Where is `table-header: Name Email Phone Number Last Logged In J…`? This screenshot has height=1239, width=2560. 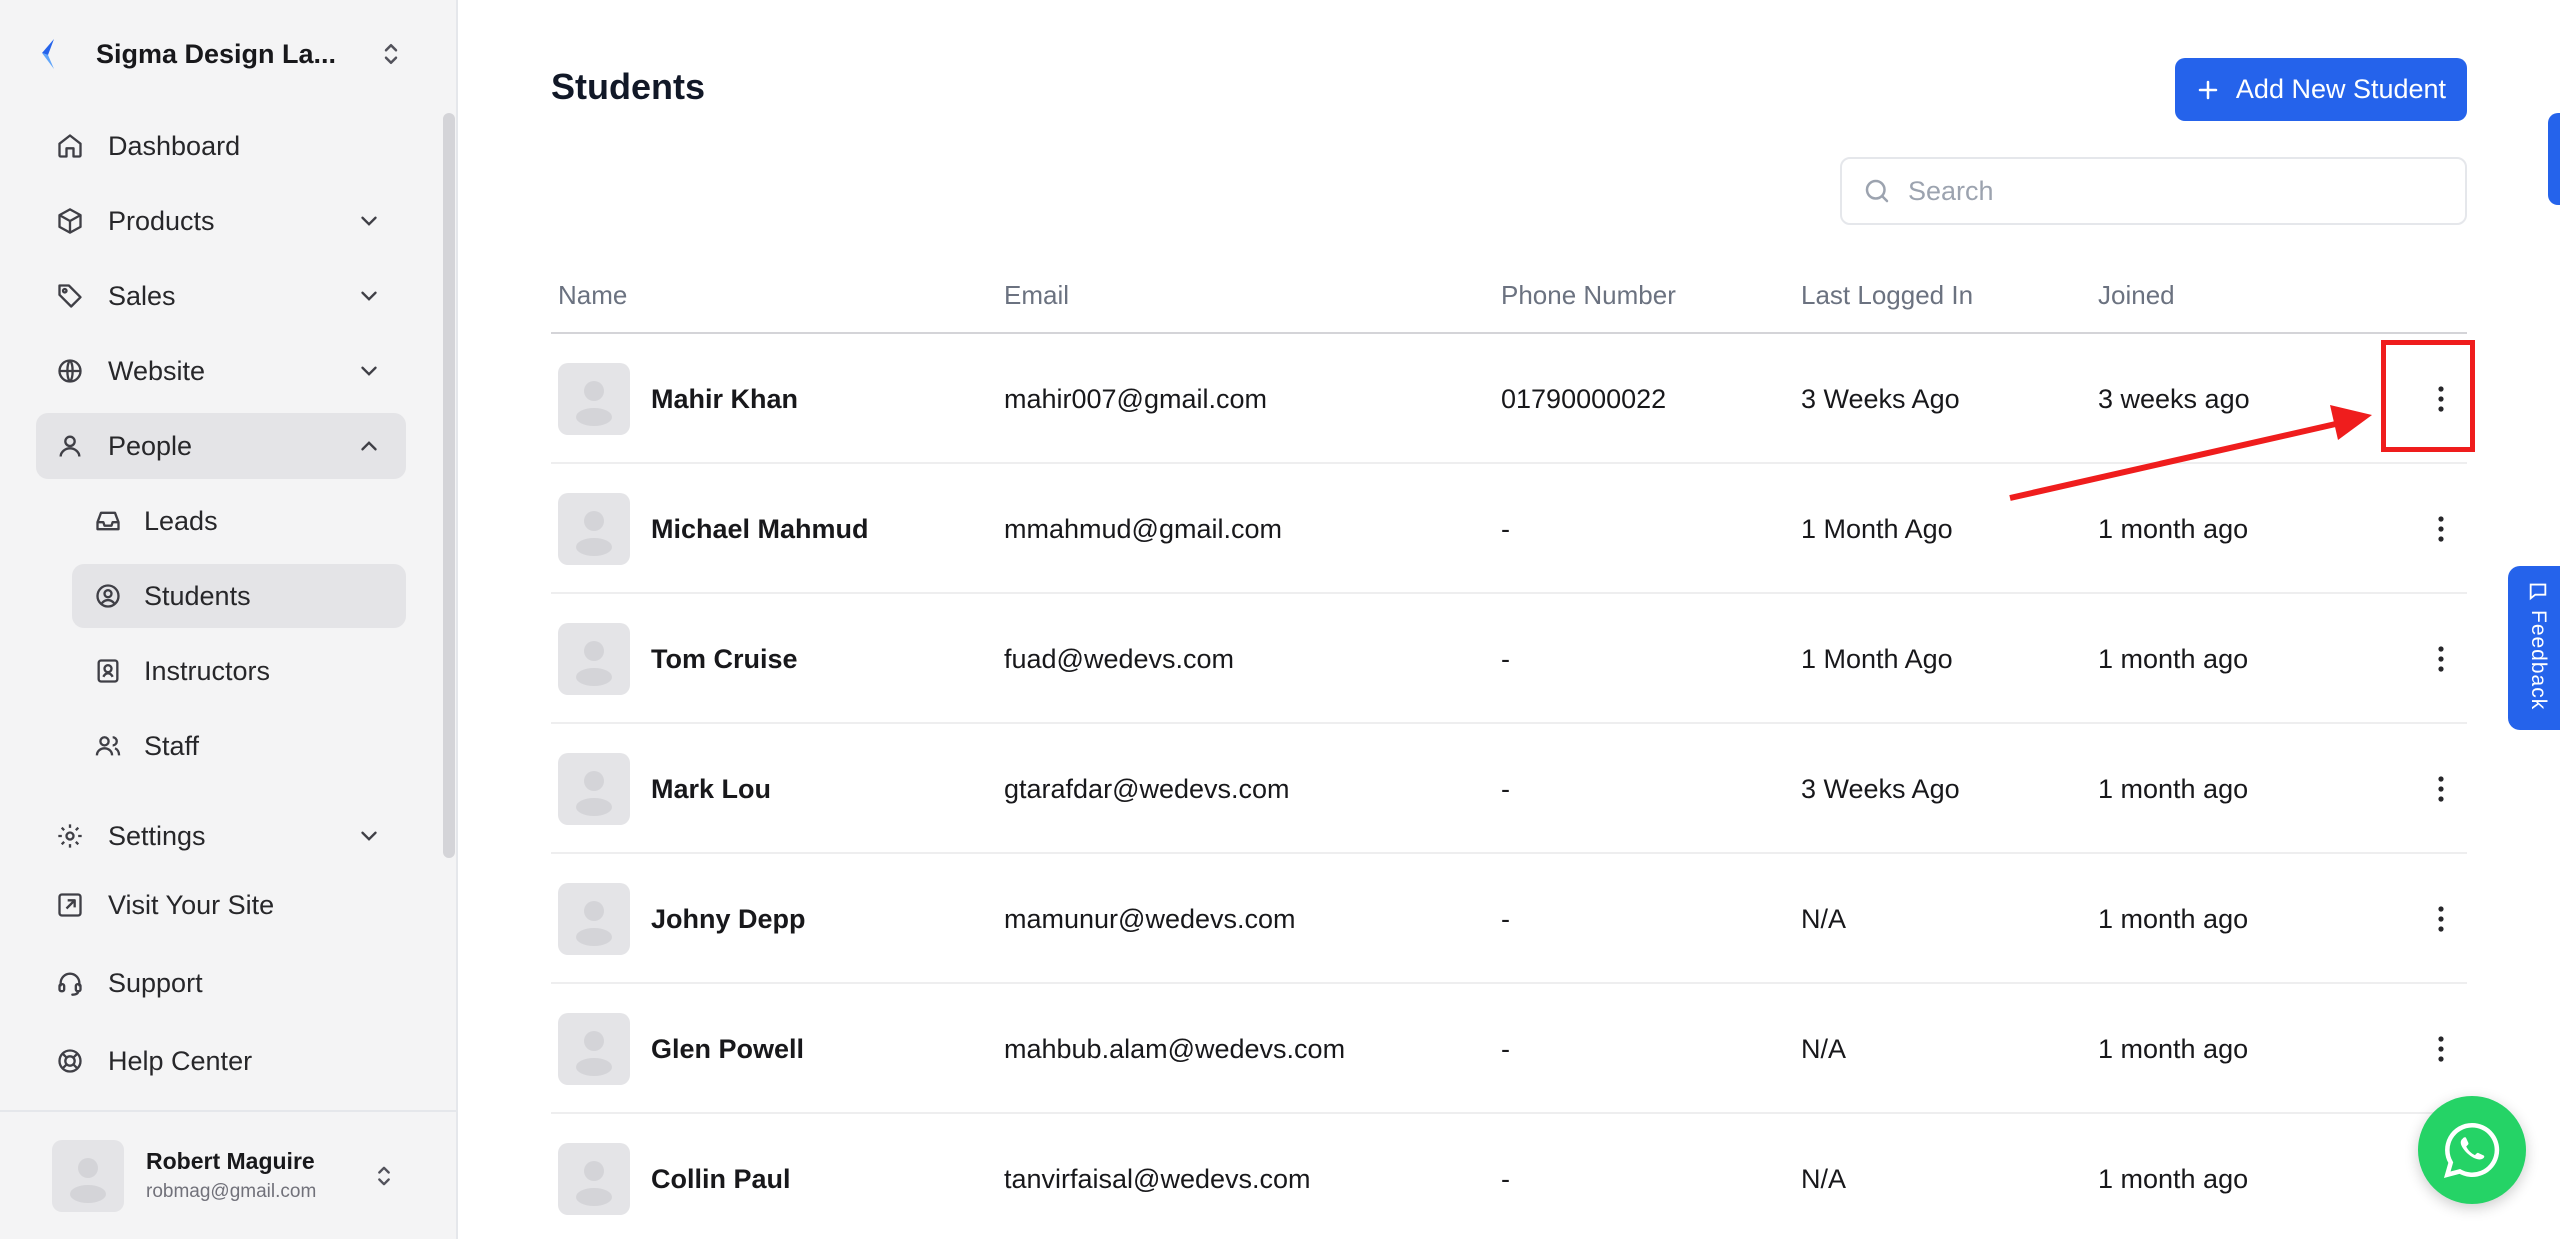
table-header: Name Email Phone Number Last Logged In J… is located at coordinates (1509, 298).